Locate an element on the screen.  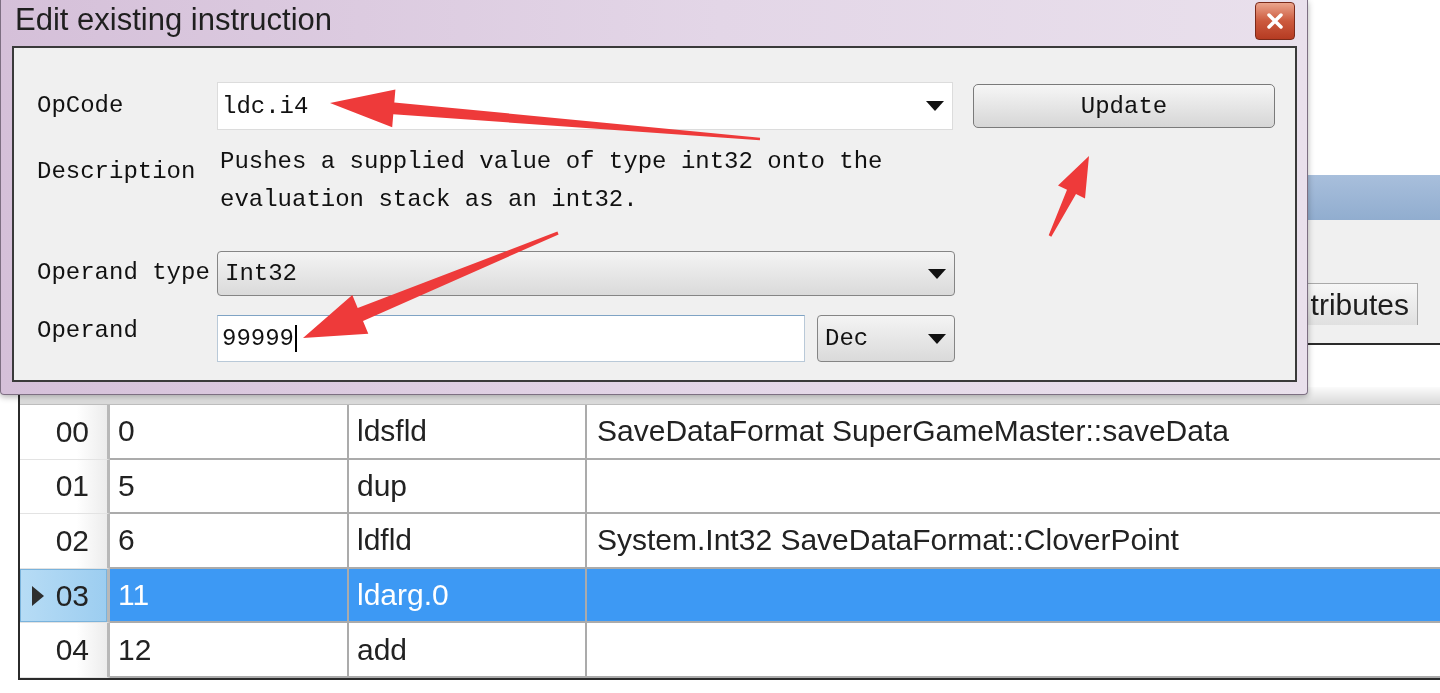
row-header: 01 is located at coordinates (65, 487).